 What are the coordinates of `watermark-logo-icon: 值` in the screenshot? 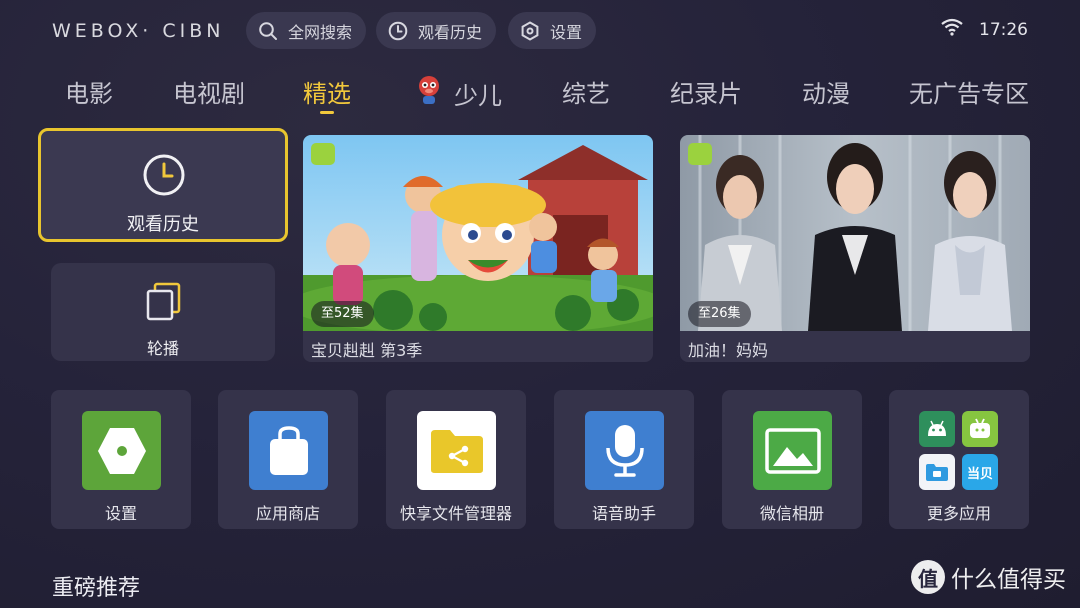 It's located at (928, 577).